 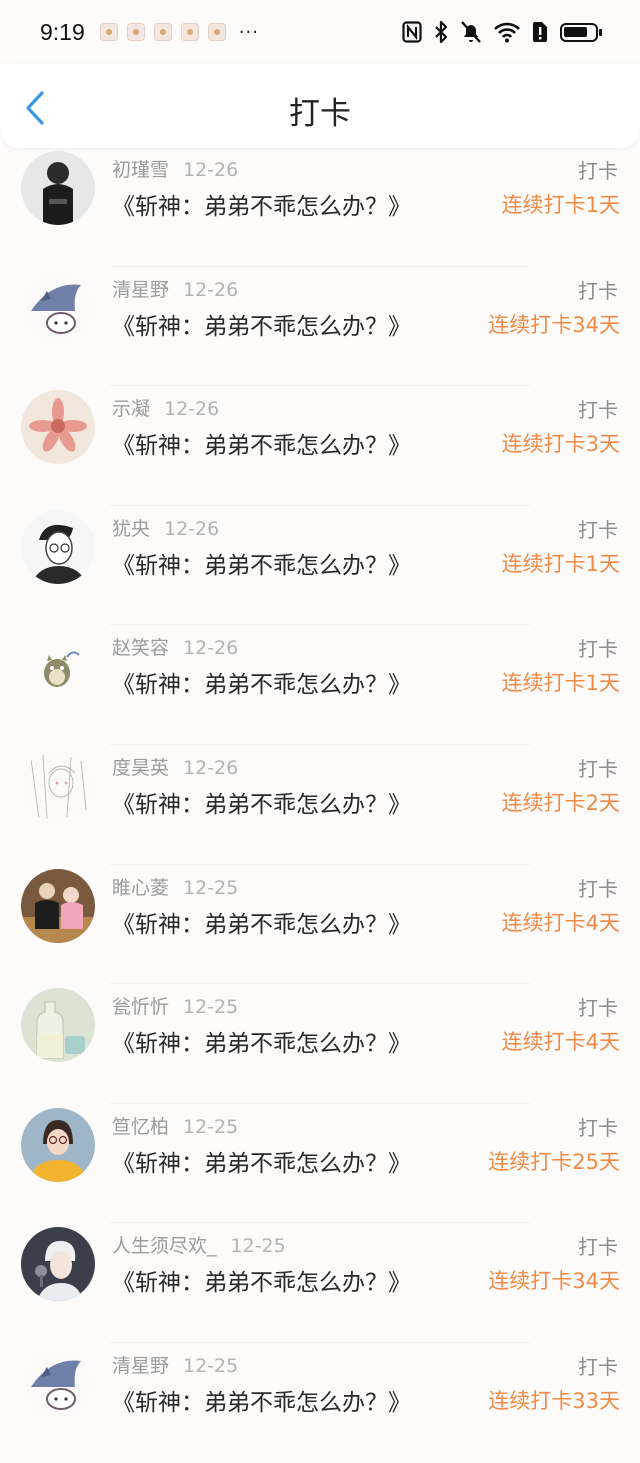 I want to click on nfc-icon, so click(x=412, y=32).